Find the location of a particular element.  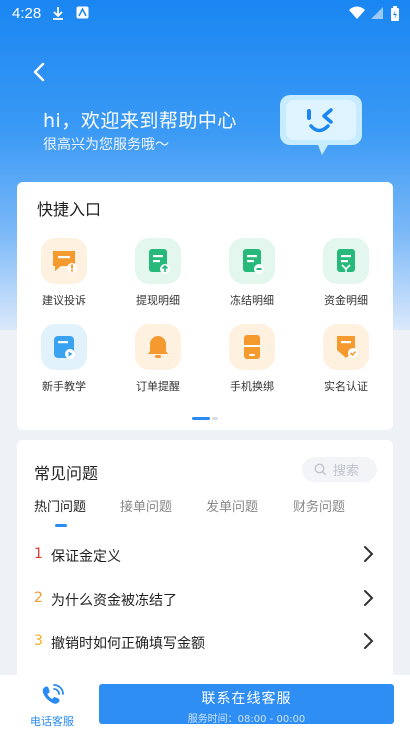

shortcut-label: 手机换绑 is located at coordinates (252, 386).